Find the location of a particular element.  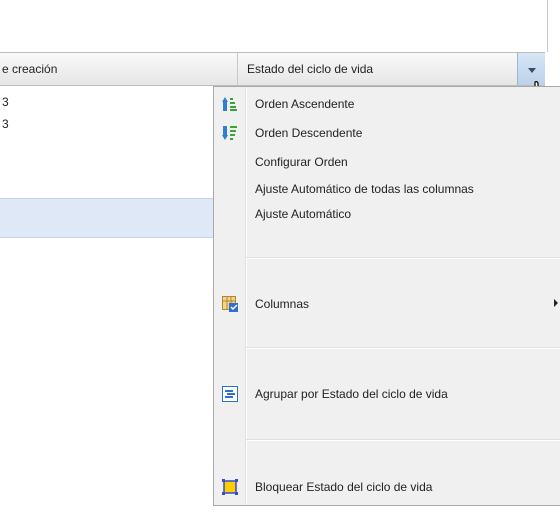

menu-item-lock-column: Bloquear Estado del ciclo de vida is located at coordinates (387, 487).